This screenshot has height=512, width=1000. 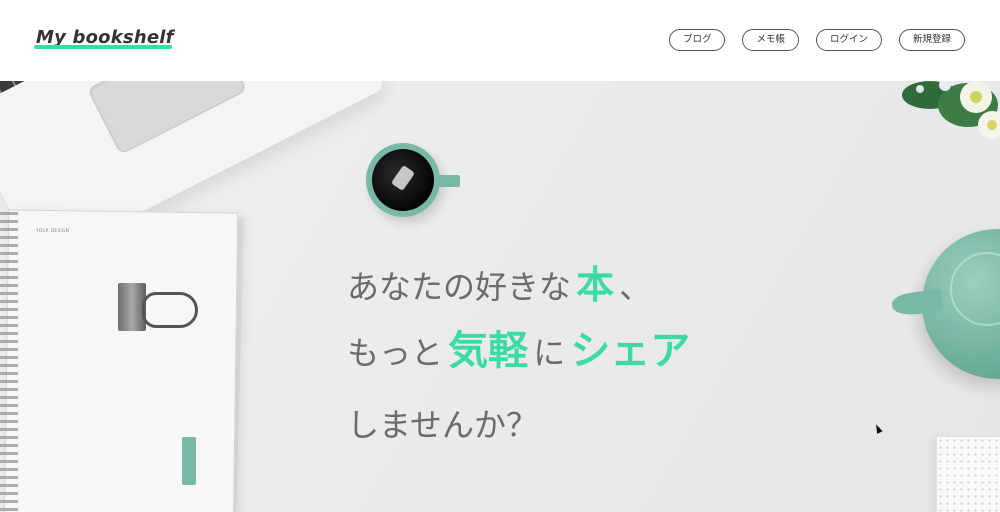 I want to click on nav-login-button: ログイン, so click(x=848, y=40).